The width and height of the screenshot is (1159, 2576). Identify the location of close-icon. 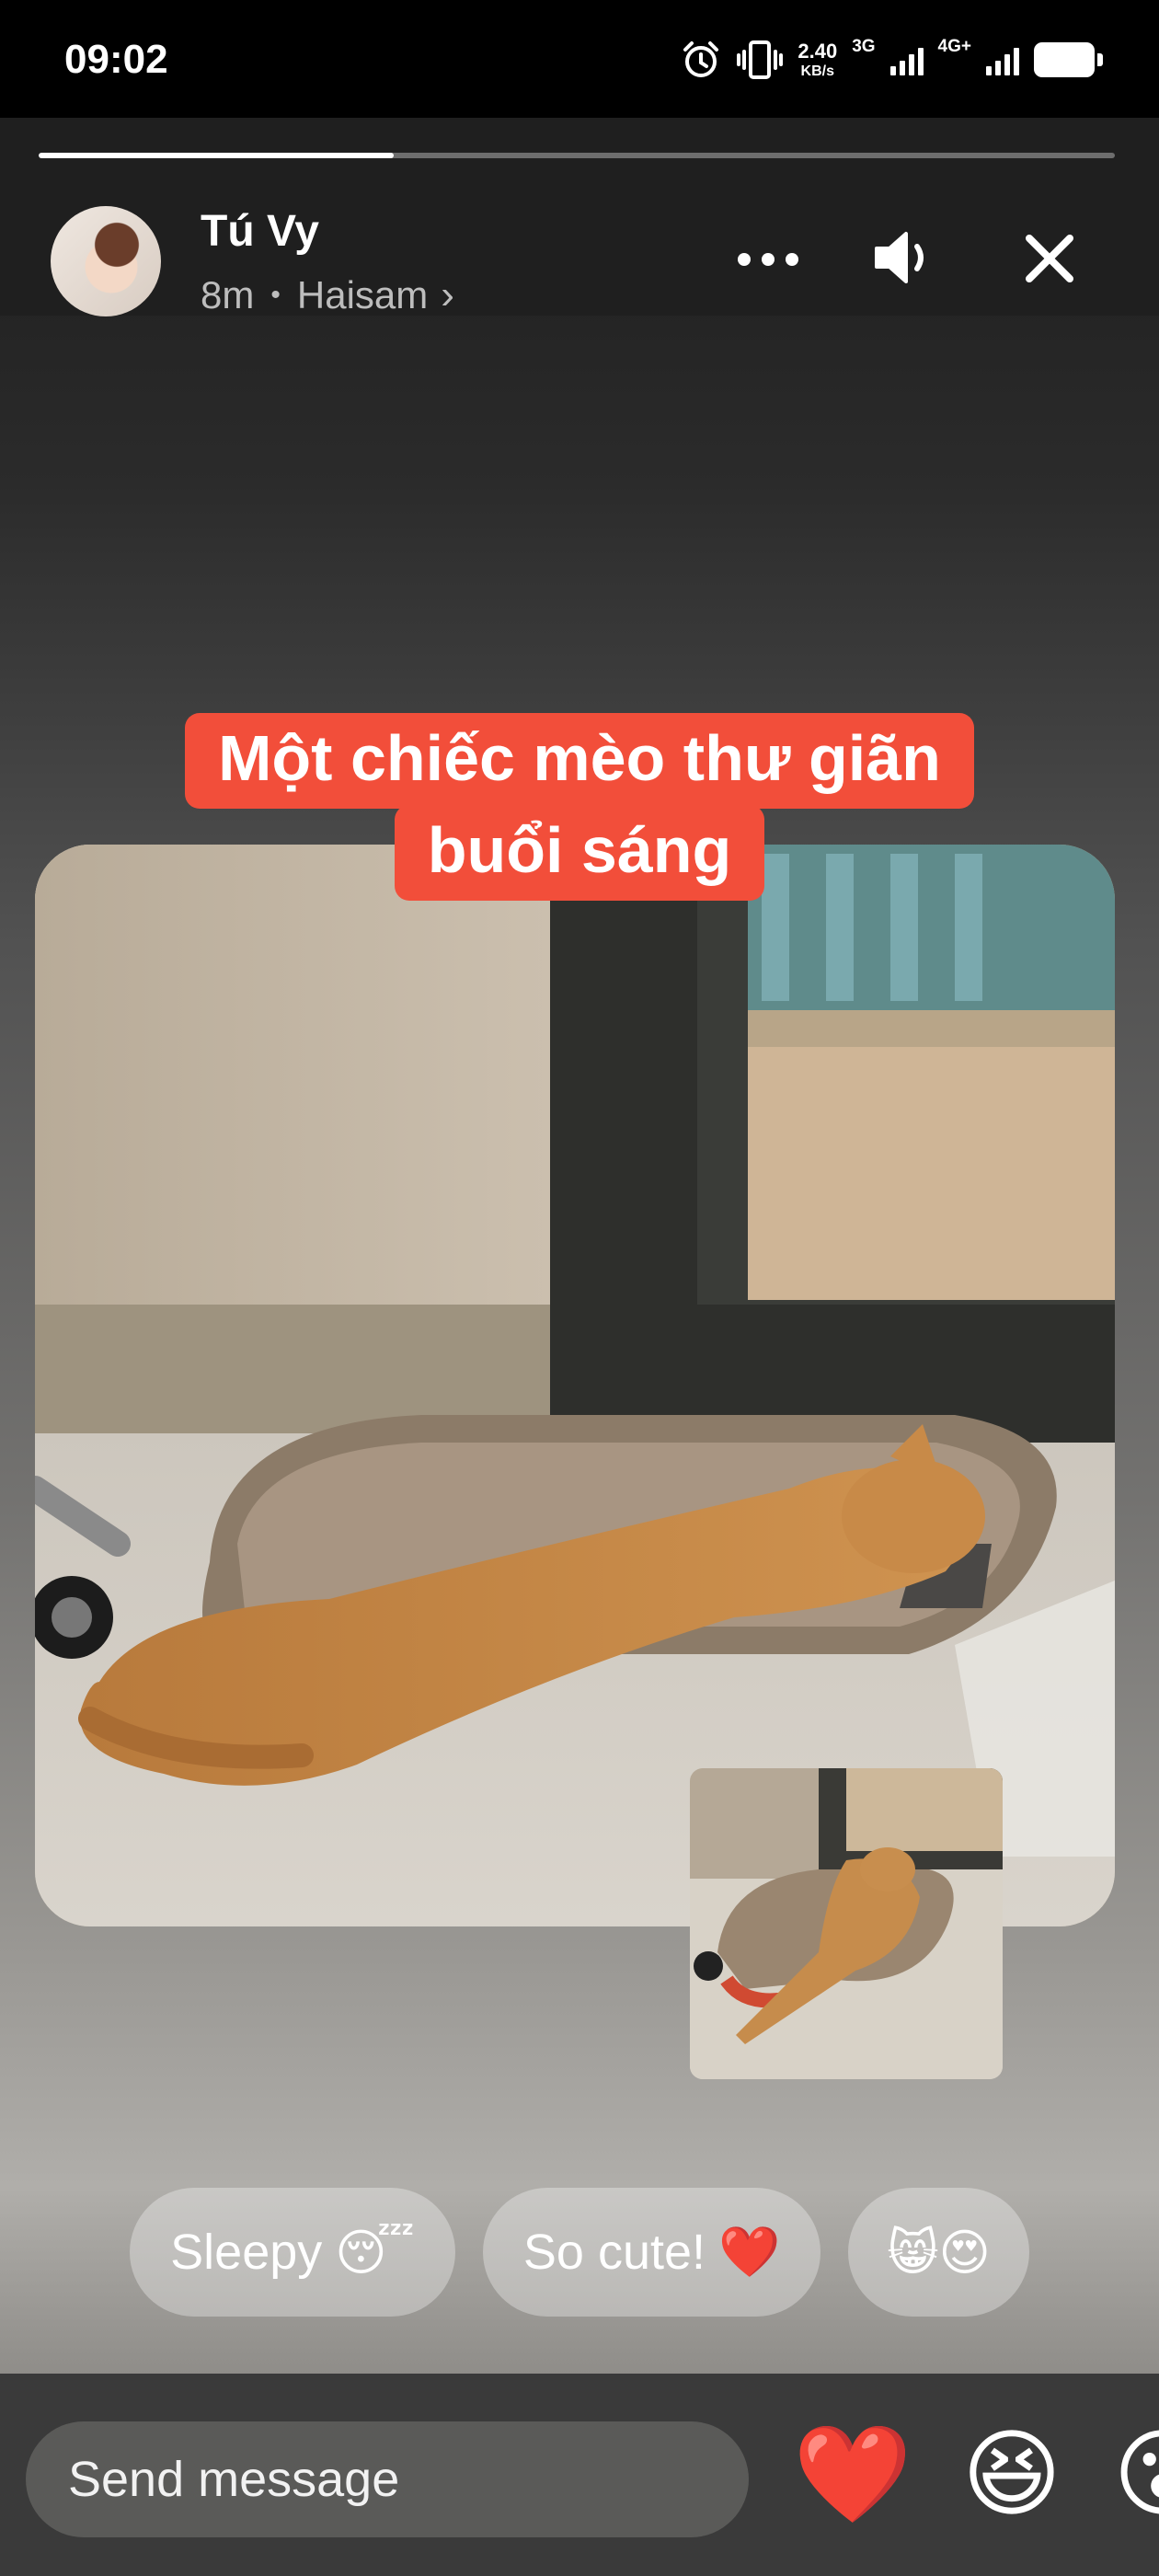
(1049, 258).